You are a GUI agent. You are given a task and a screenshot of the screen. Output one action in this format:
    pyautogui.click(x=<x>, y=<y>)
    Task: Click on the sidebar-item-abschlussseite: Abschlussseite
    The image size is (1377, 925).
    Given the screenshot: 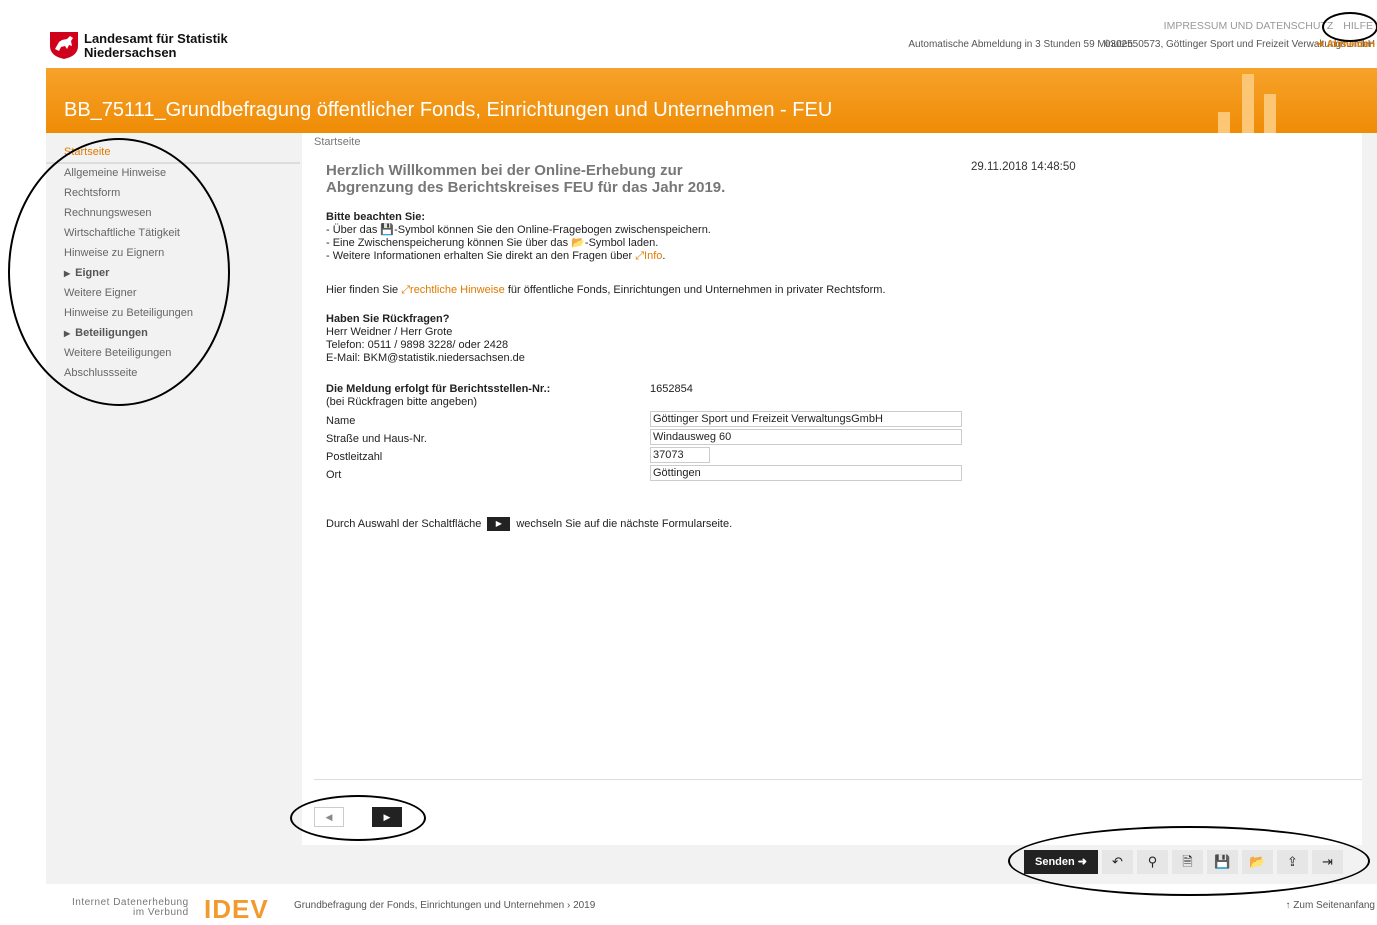 What is the action you would take?
    pyautogui.click(x=173, y=374)
    